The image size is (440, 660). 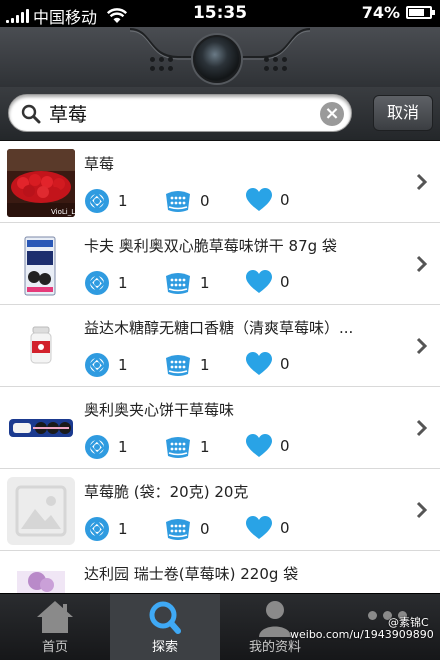 I want to click on swiss-roll-photo, so click(x=41, y=576).